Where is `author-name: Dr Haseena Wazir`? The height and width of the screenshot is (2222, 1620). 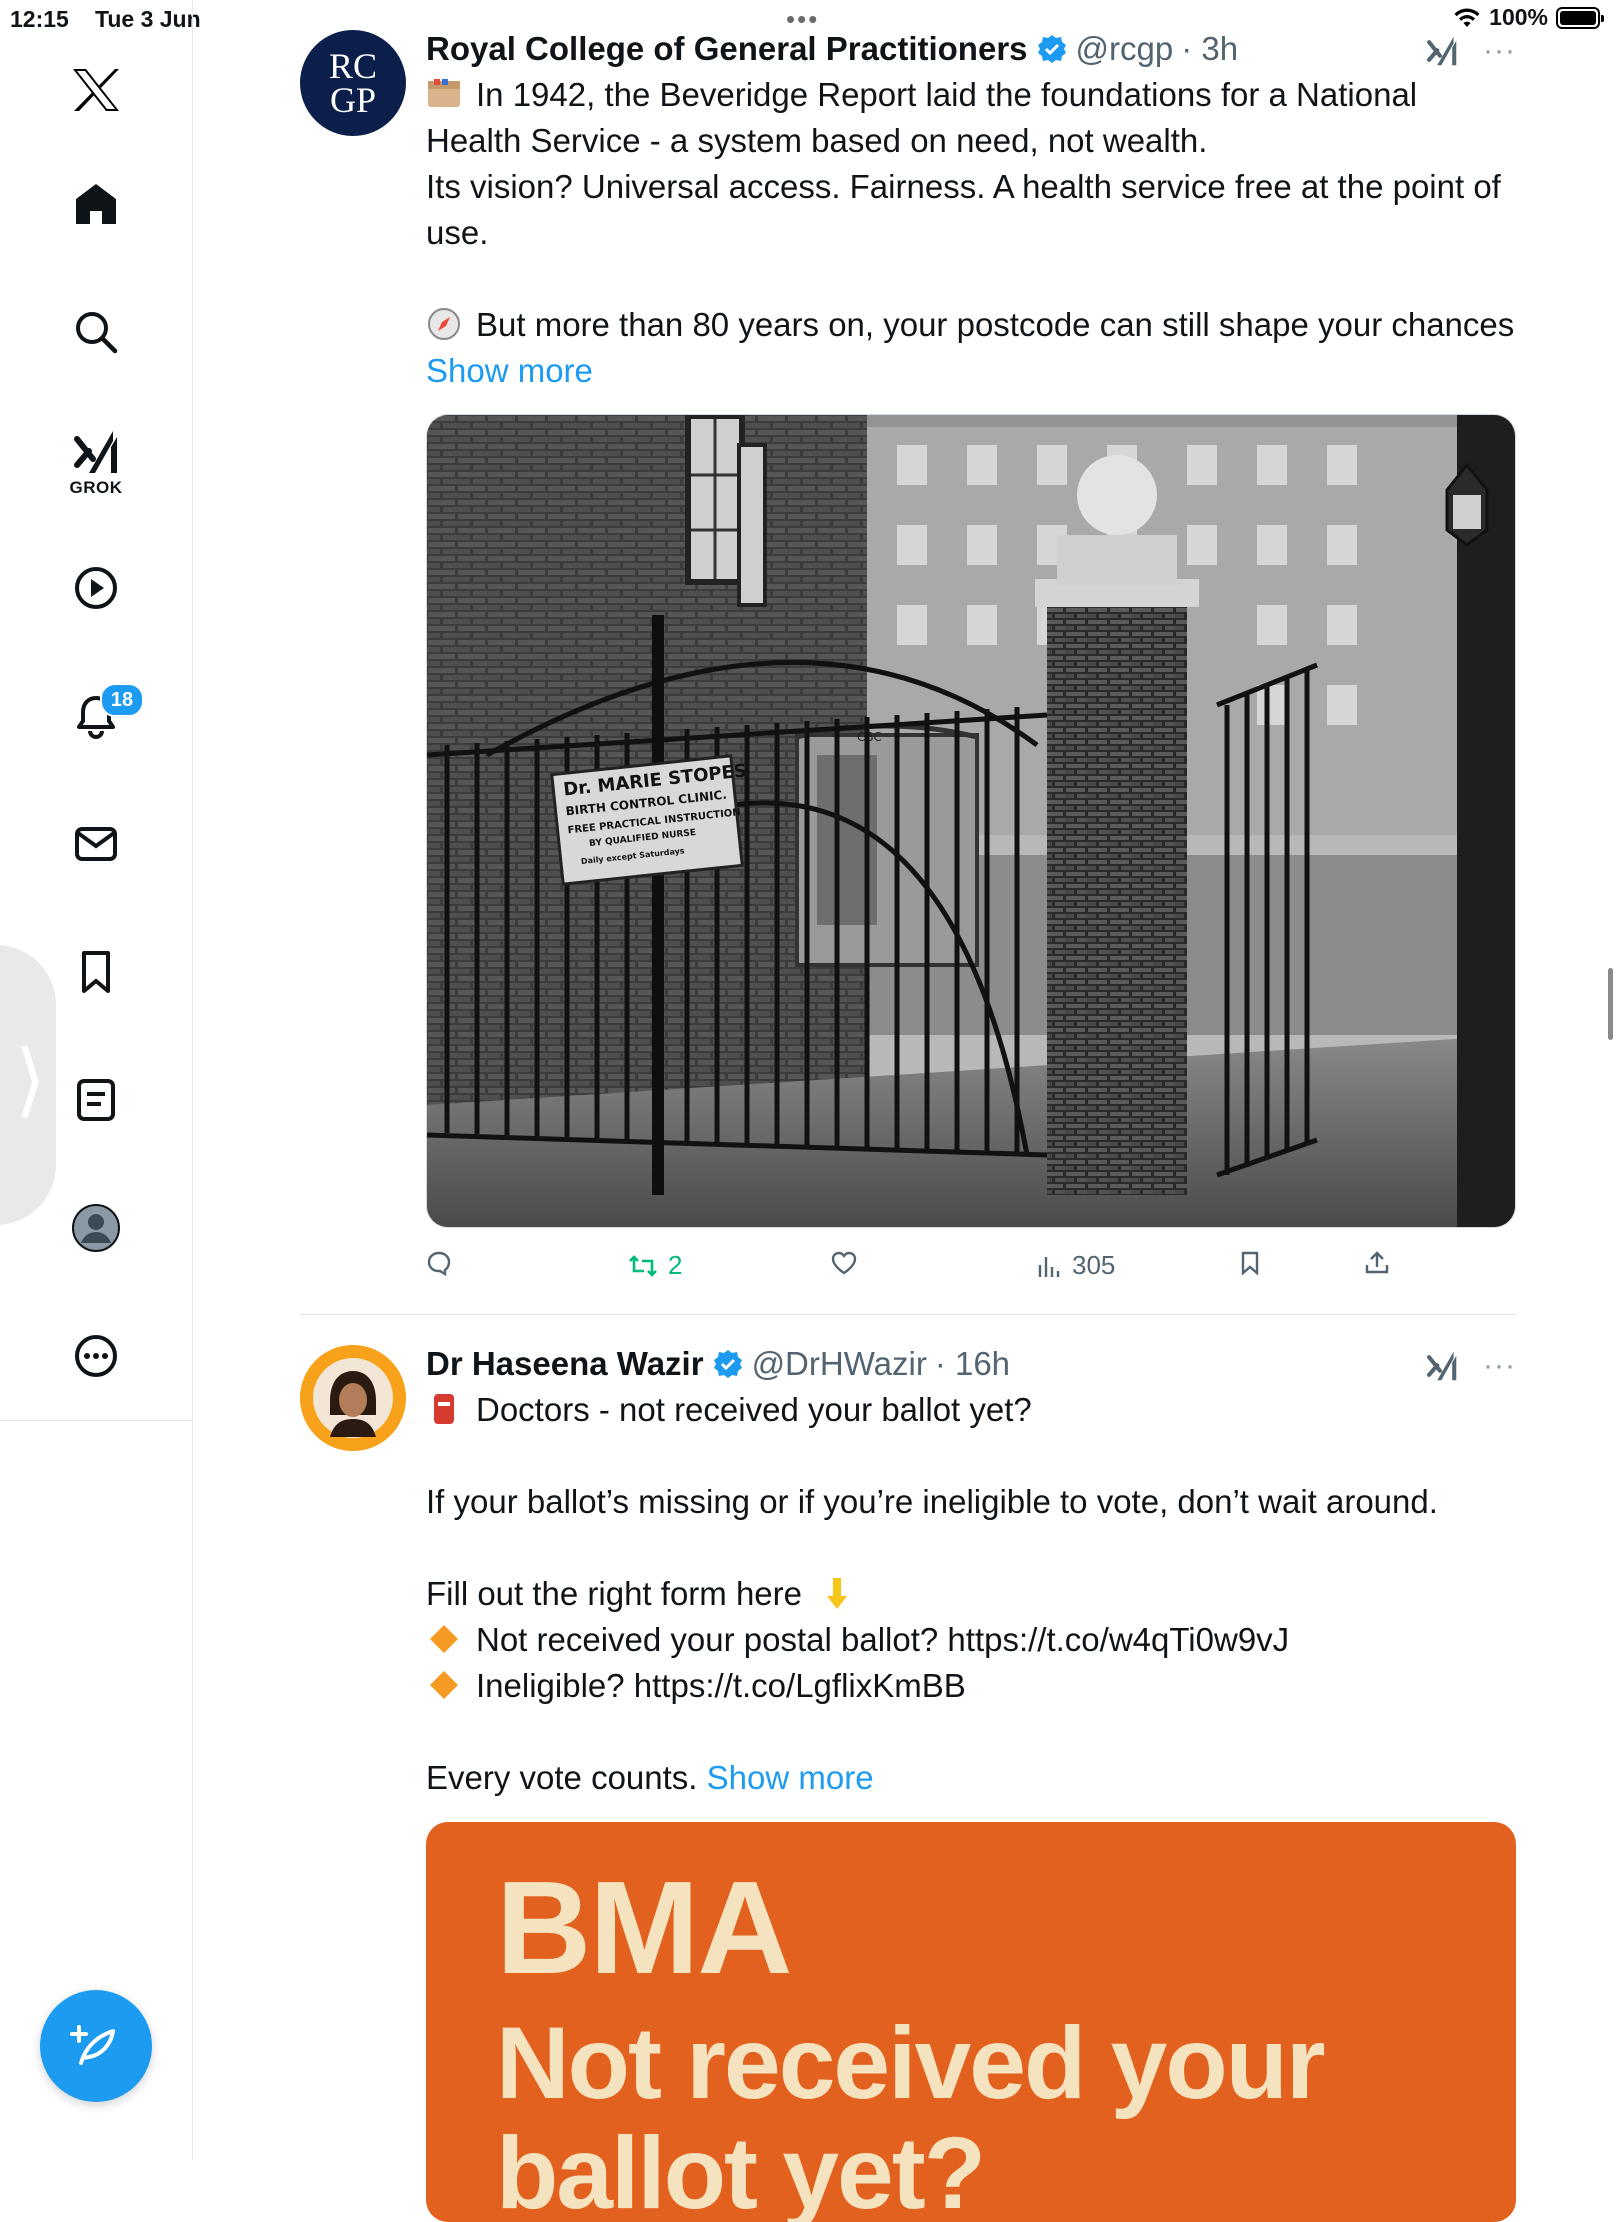 author-name: Dr Haseena Wazir is located at coordinates (565, 1364).